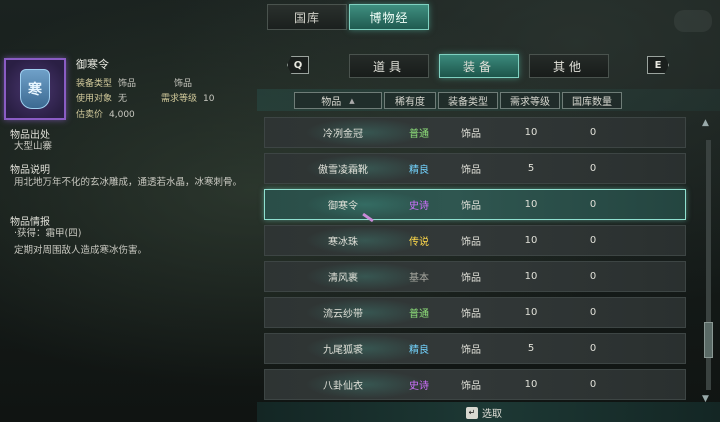  What do you see at coordinates (658, 65) in the screenshot?
I see `next-category-key: E` at bounding box center [658, 65].